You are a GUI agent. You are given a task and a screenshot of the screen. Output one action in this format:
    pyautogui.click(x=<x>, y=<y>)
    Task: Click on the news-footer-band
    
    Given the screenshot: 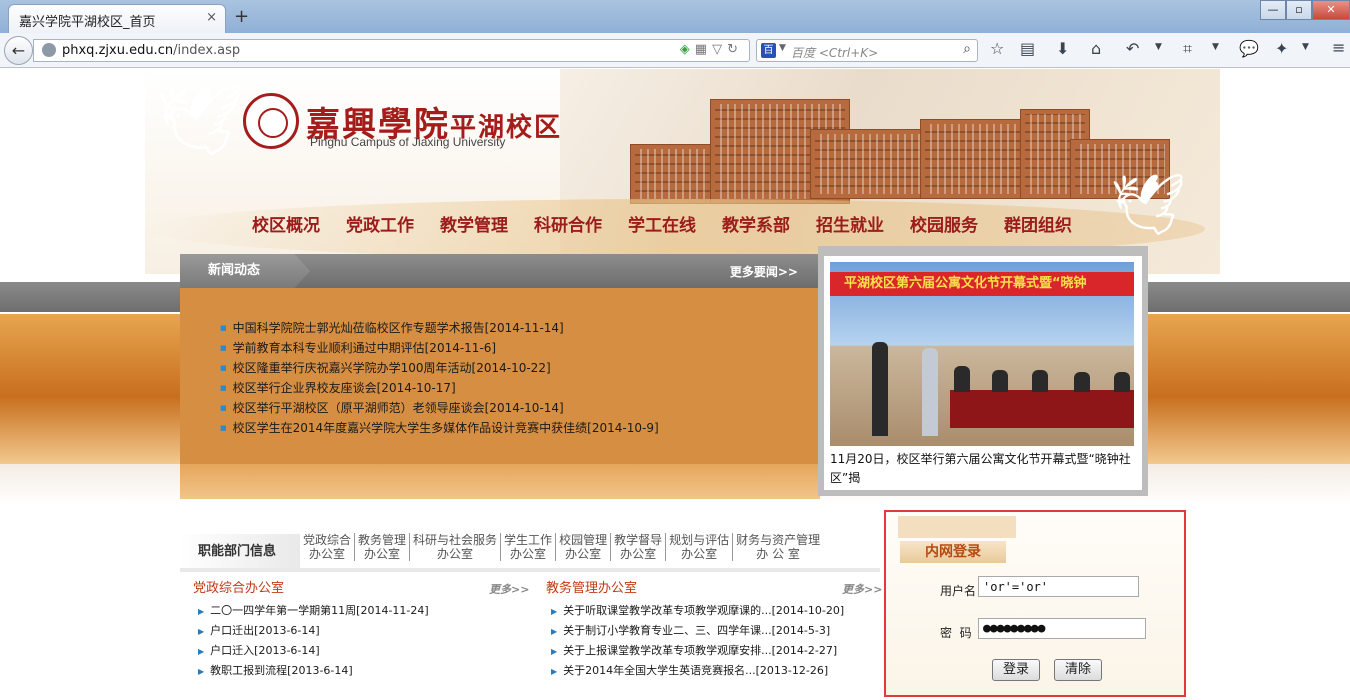 What is the action you would take?
    pyautogui.click(x=500, y=481)
    